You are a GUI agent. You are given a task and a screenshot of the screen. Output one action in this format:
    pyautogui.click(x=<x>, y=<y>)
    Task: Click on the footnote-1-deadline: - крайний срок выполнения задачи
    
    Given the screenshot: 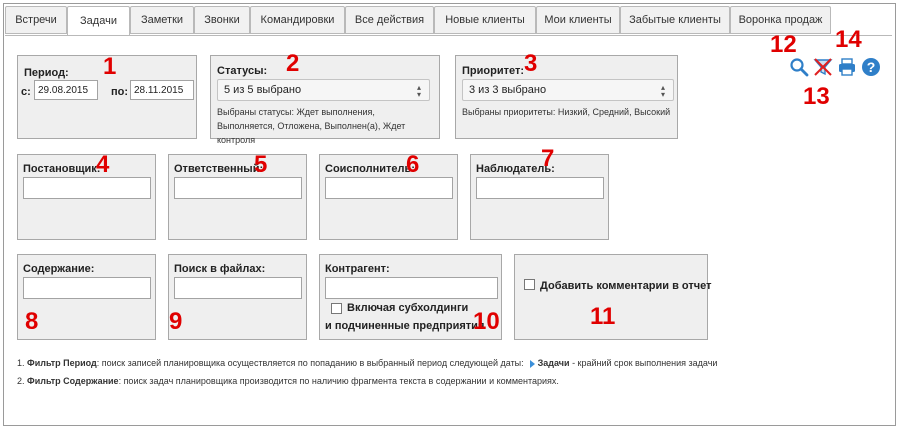 What is the action you would take?
    pyautogui.click(x=643, y=363)
    